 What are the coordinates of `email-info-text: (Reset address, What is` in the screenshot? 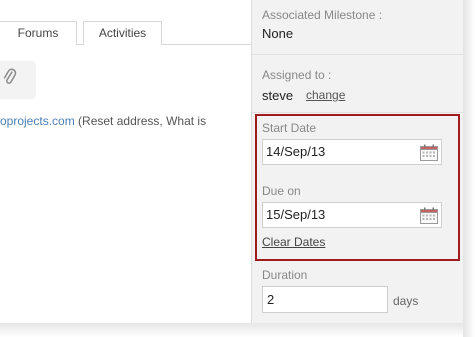 It's located at (140, 121).